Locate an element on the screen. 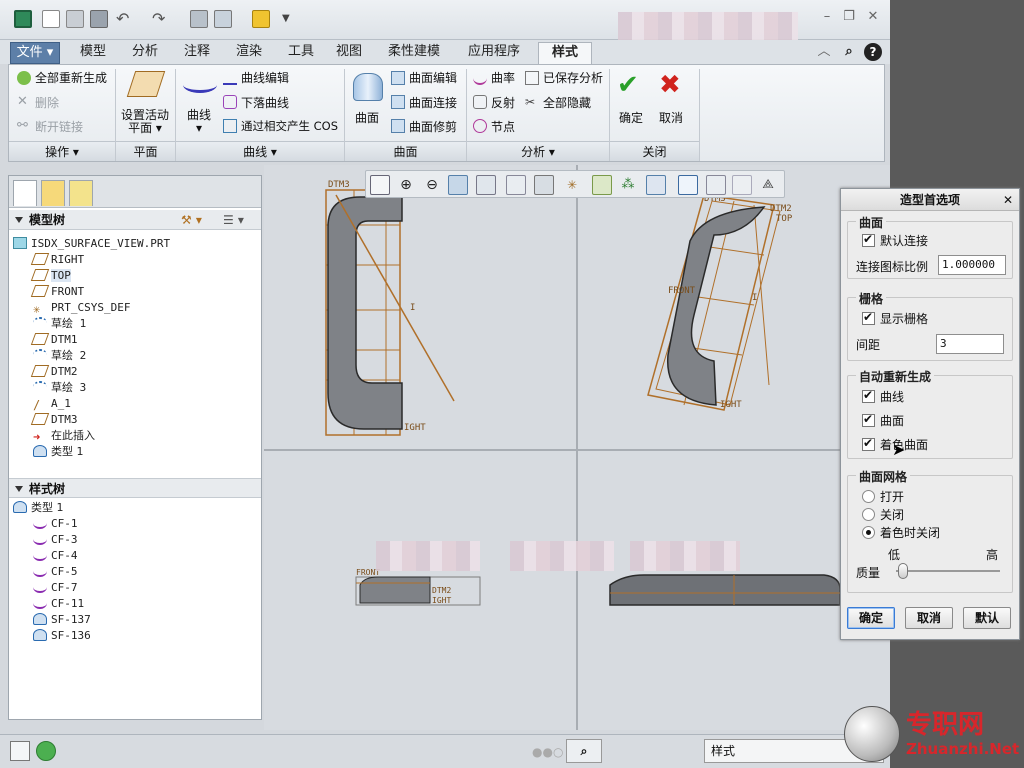 This screenshot has width=1024, height=768. windows-icon is located at coordinates (223, 19).